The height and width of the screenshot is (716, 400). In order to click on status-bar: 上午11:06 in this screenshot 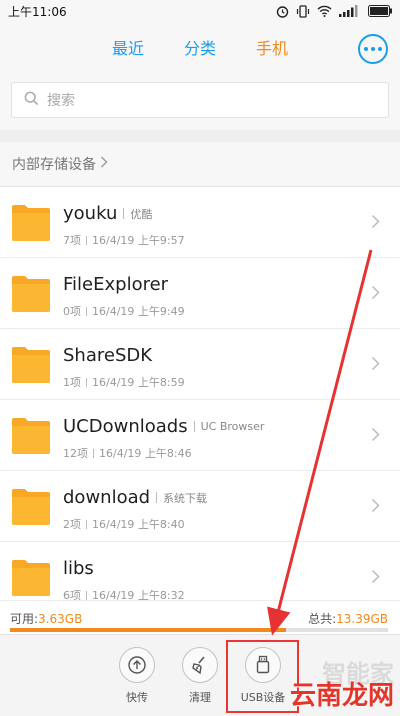, I will do `click(200, 11)`.